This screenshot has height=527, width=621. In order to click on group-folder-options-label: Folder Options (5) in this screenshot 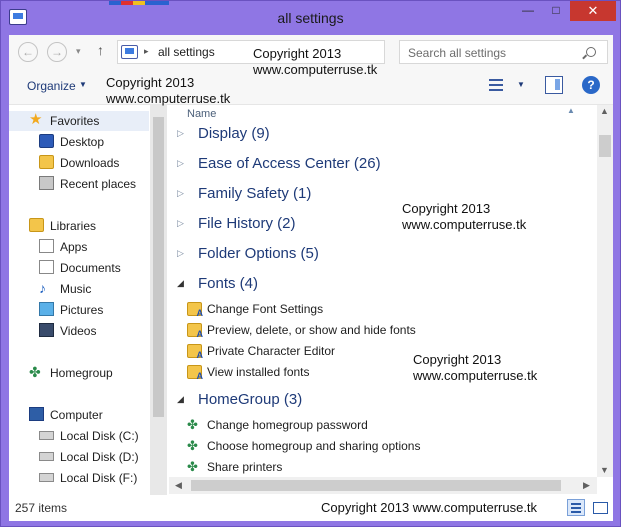, I will do `click(258, 253)`.